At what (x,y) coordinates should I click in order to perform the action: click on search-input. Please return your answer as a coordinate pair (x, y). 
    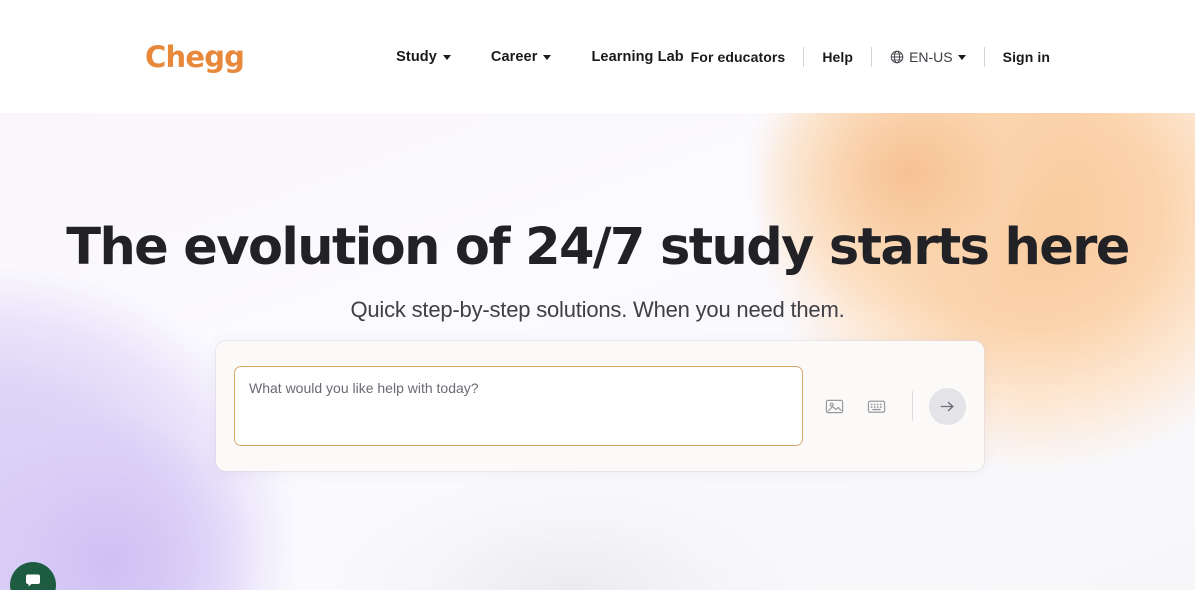
    Looking at the image, I should click on (518, 406).